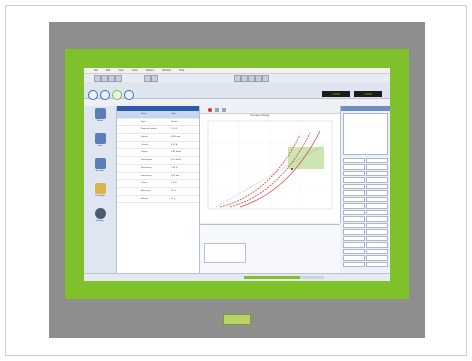 This screenshot has height=361, width=472. I want to click on sidebar-item-gear: Gear, so click(100, 144).